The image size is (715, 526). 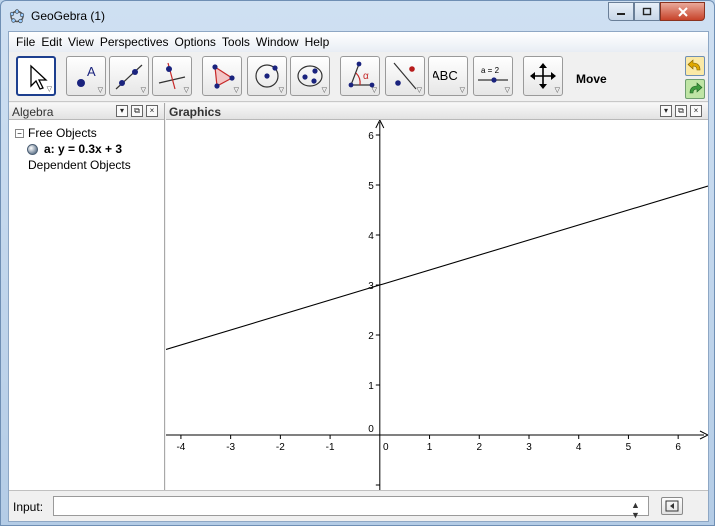 I want to click on tool-perpendicular: ▽, so click(x=172, y=76).